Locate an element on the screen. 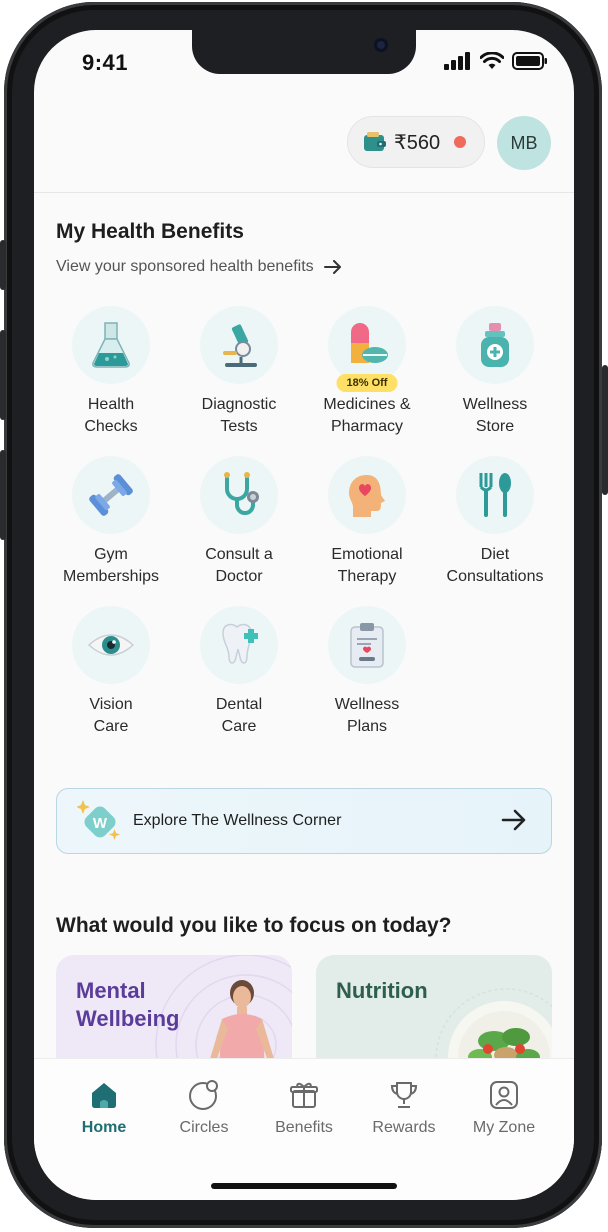  tooth-icon is located at coordinates (239, 645).